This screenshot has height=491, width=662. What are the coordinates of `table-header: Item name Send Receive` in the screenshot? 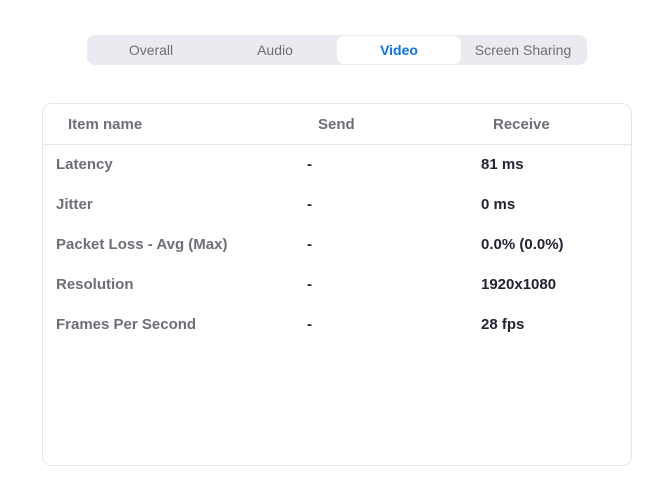 It's located at (337, 124).